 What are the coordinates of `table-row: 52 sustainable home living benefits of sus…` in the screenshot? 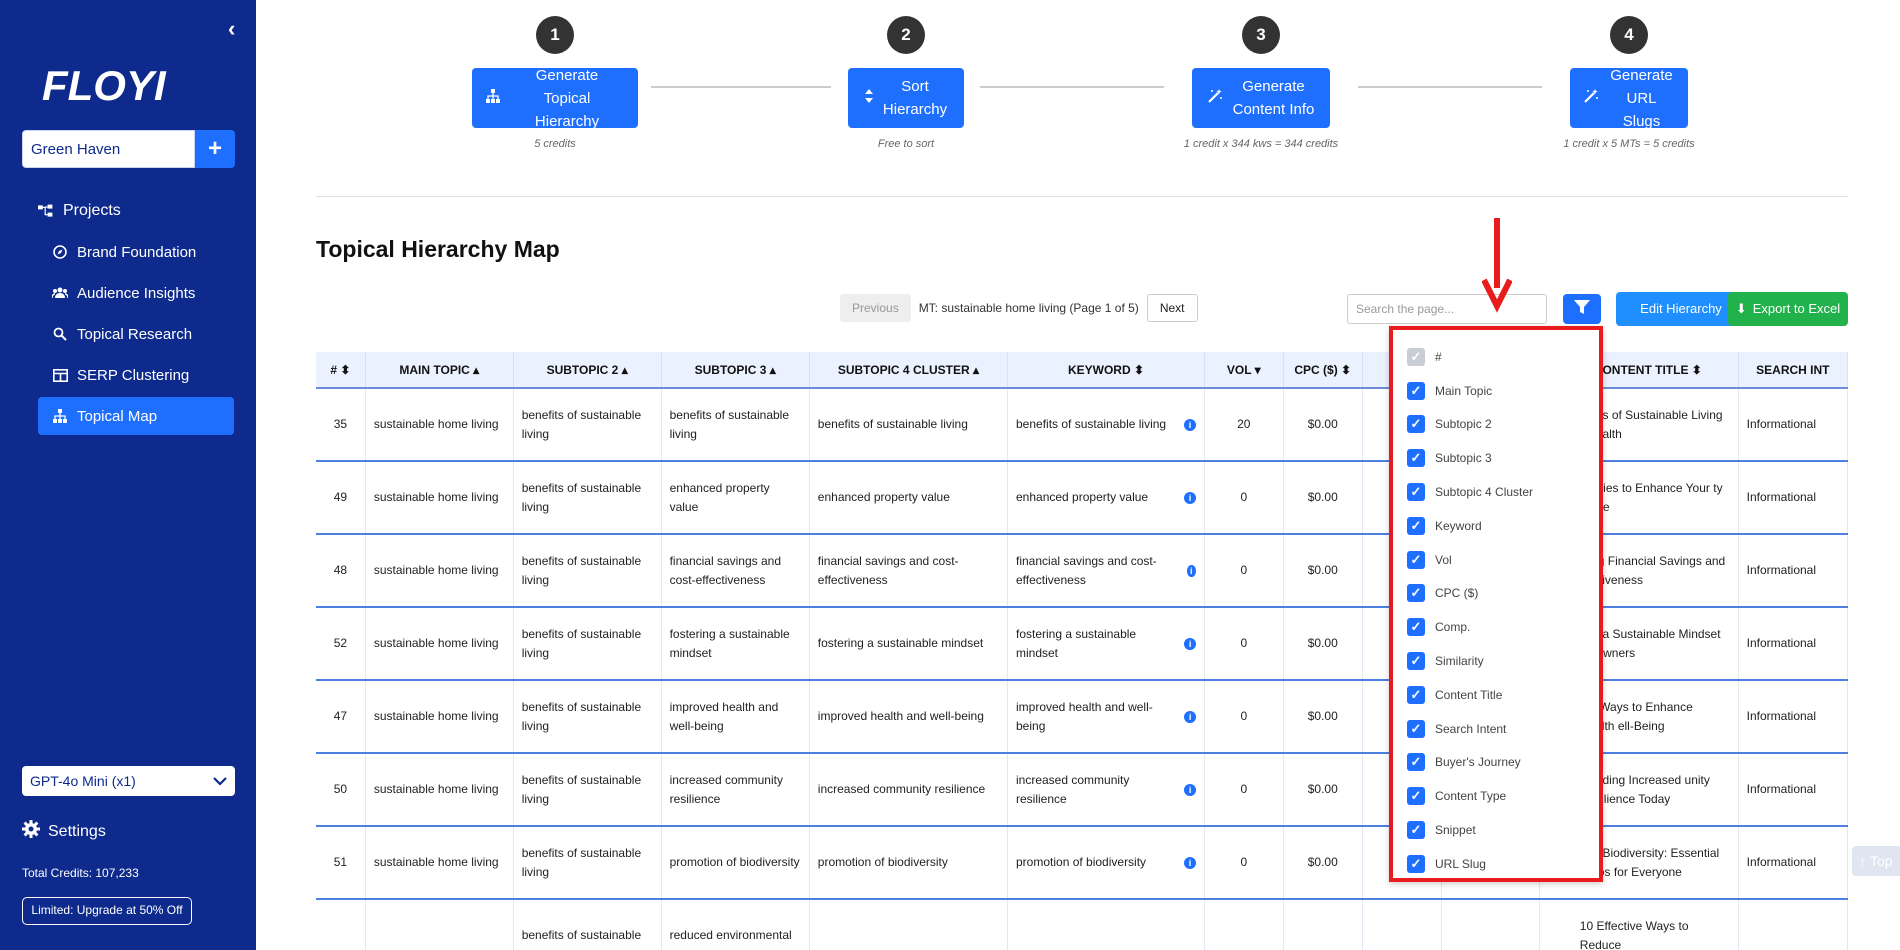 It's located at (1082, 644).